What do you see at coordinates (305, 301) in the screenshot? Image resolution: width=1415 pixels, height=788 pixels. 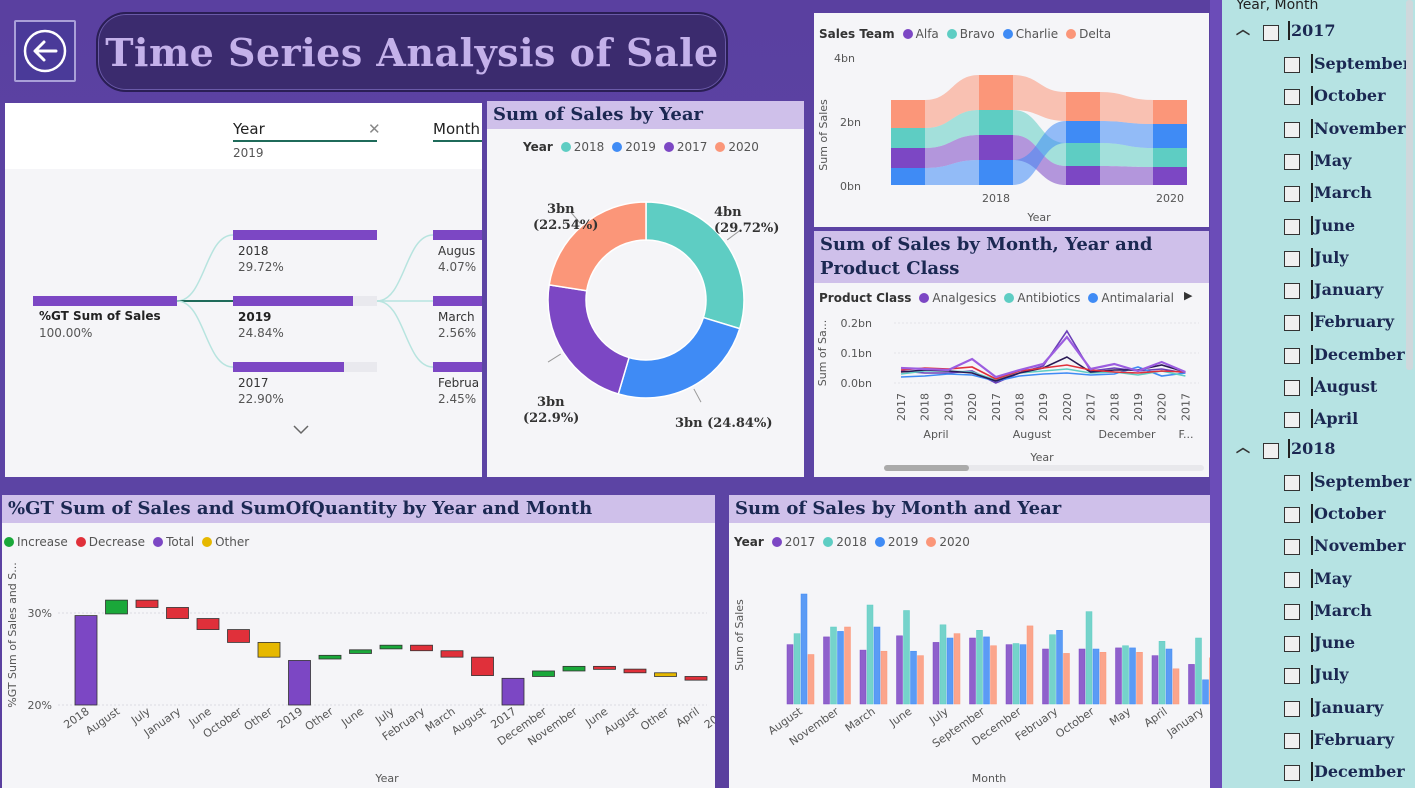 I see `decomp-node-2019` at bounding box center [305, 301].